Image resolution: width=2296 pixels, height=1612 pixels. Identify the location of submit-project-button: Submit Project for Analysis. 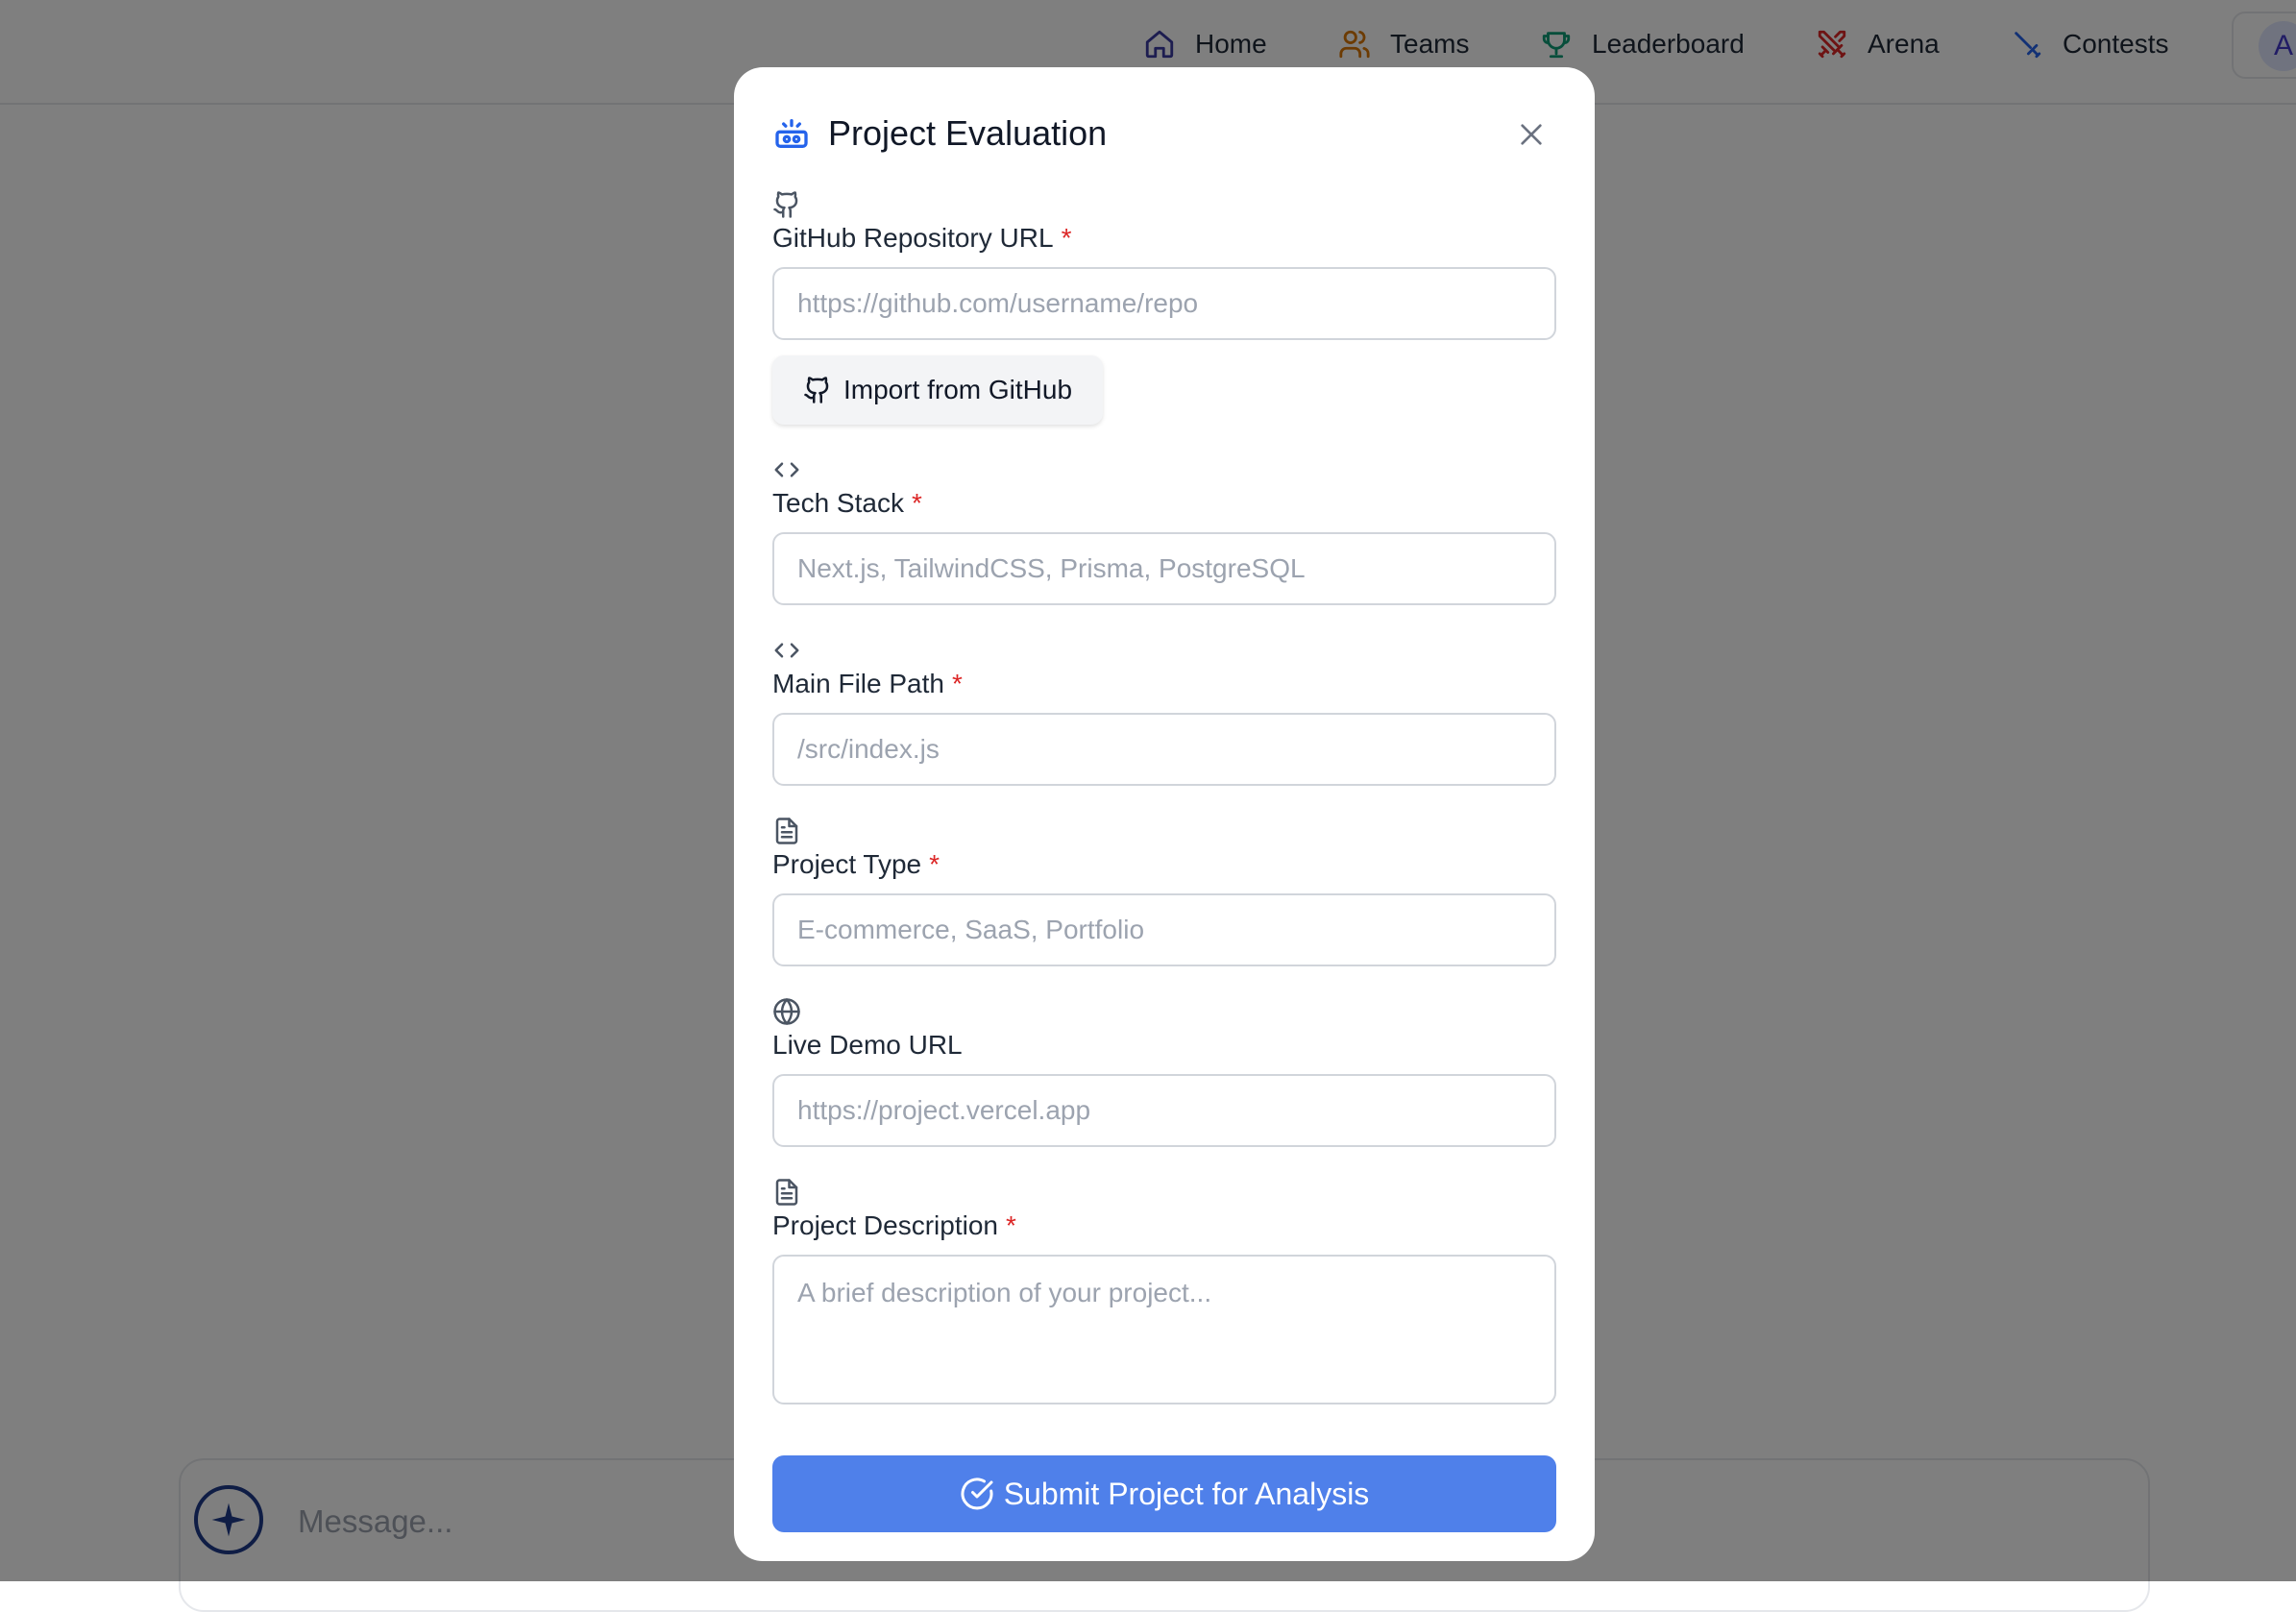
(1164, 1493).